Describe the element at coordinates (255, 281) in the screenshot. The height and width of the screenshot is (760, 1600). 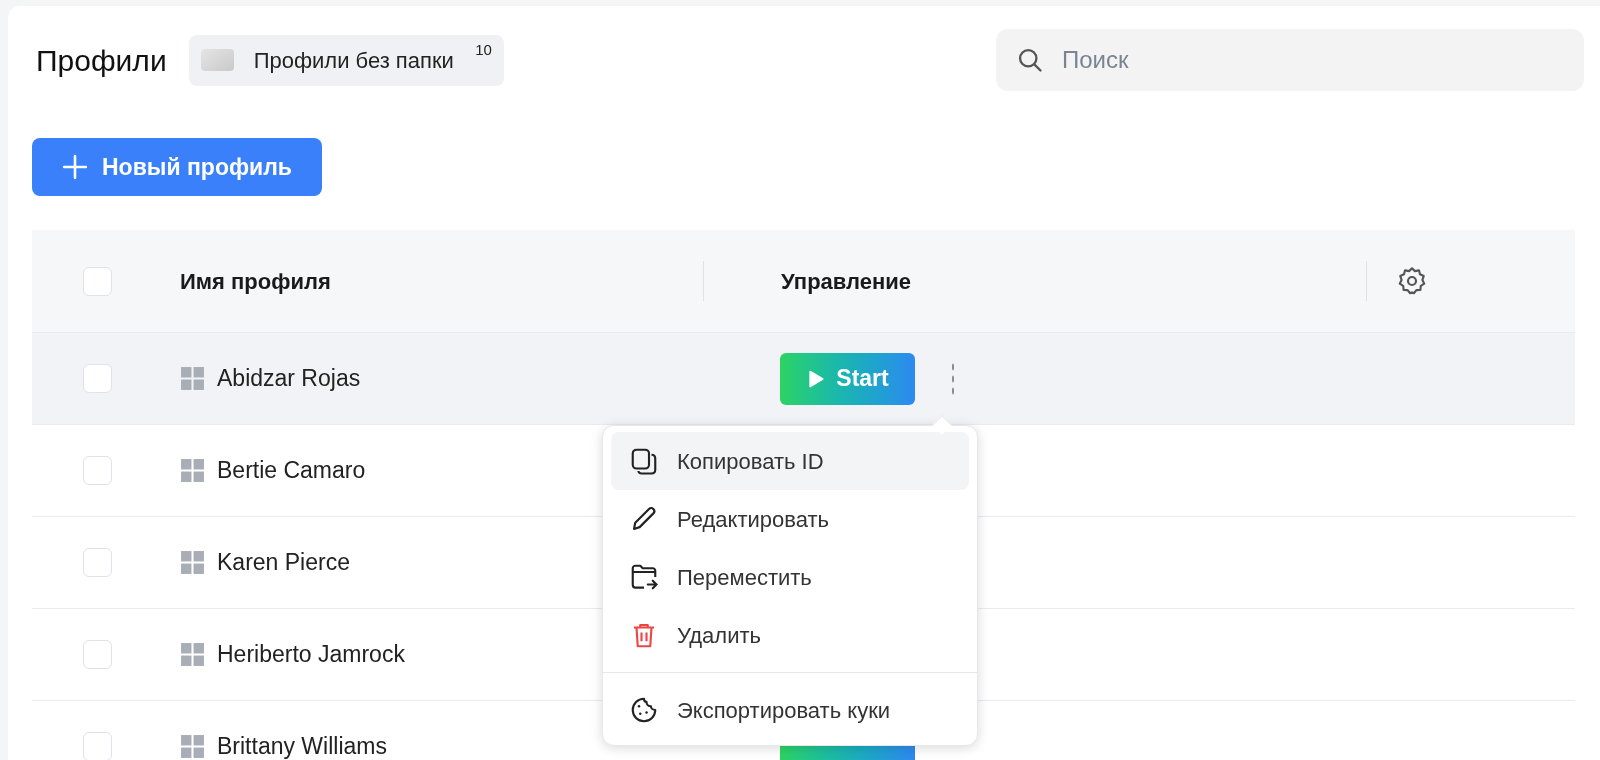
I see `column-header: Имя профиля` at that location.